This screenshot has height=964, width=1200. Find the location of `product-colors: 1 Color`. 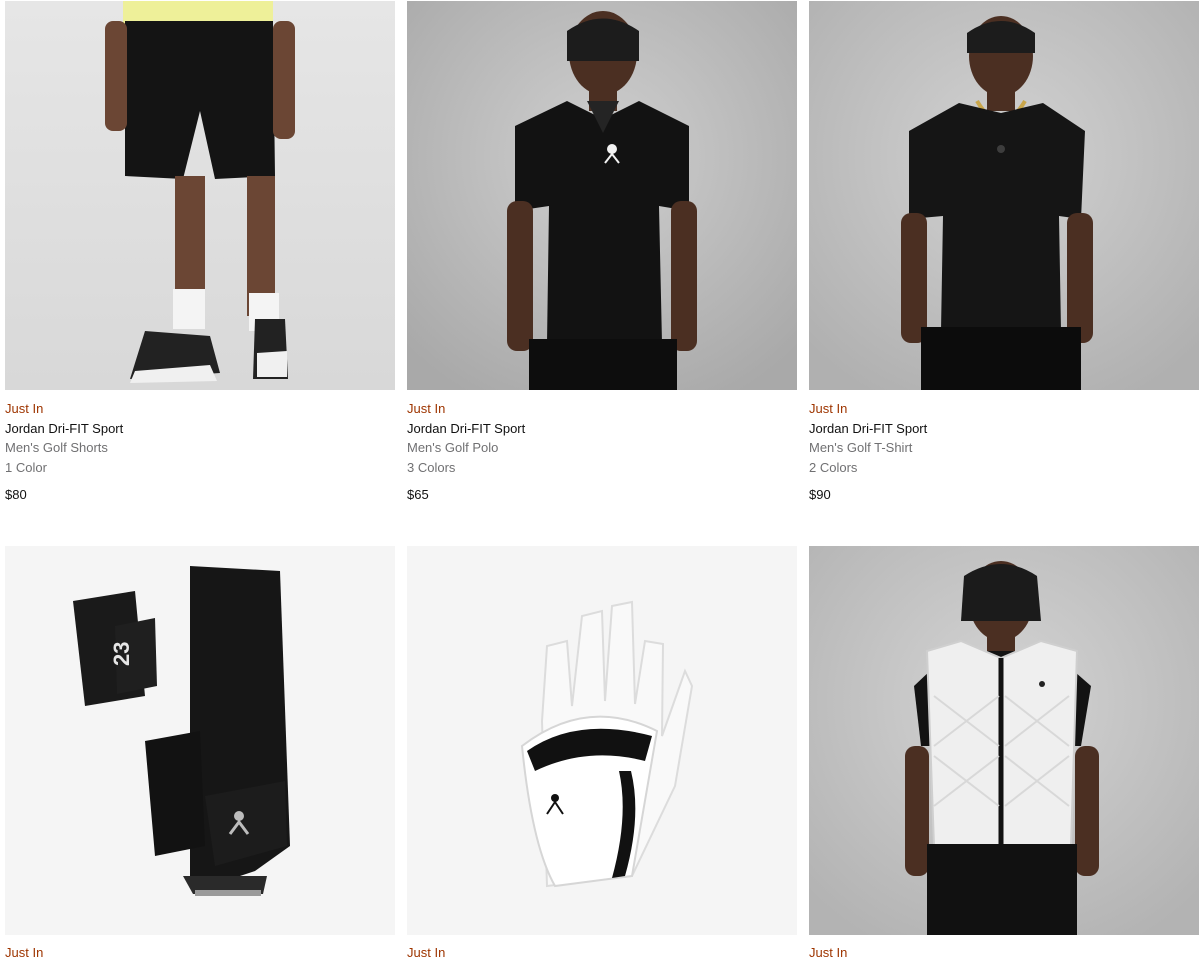

product-colors: 1 Color is located at coordinates (26, 467).